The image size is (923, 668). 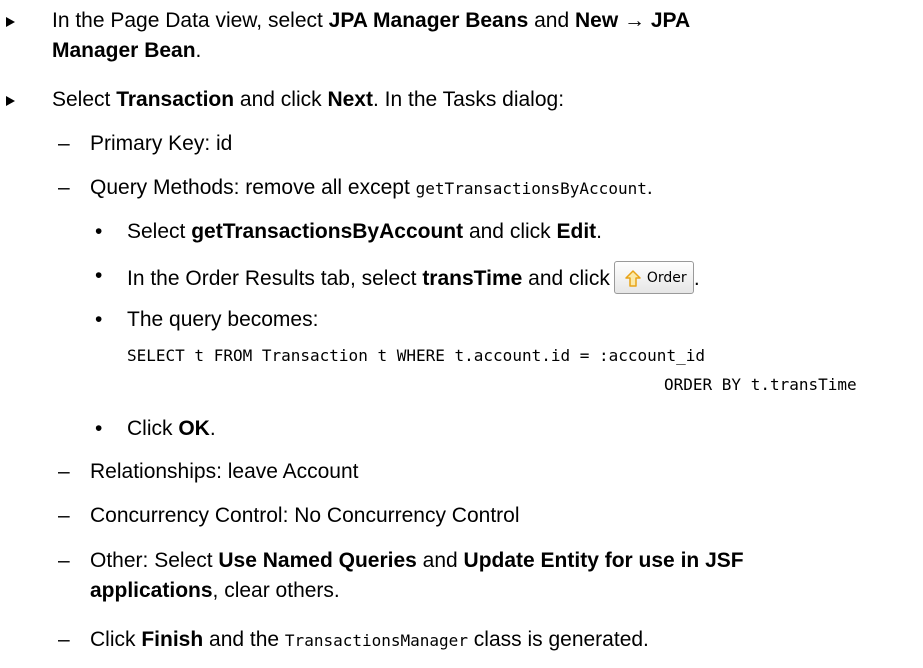 What do you see at coordinates (154, 560) in the screenshot?
I see `text-run: Other: Select` at bounding box center [154, 560].